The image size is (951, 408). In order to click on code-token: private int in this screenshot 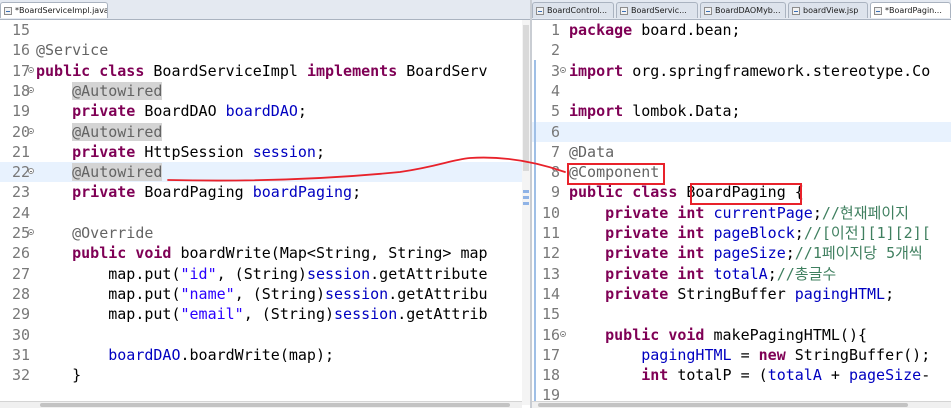, I will do `click(659, 273)`.